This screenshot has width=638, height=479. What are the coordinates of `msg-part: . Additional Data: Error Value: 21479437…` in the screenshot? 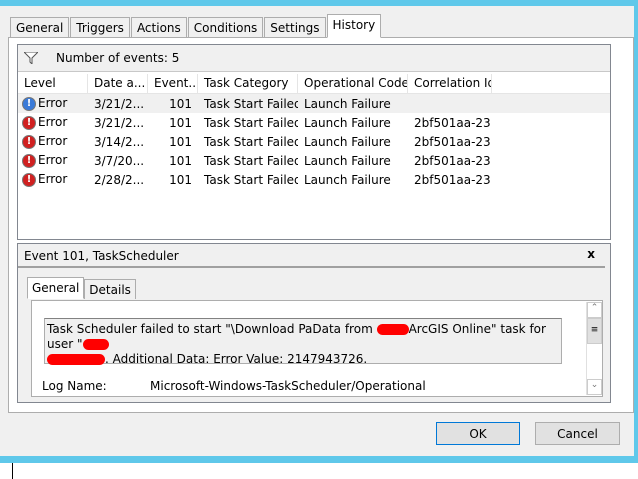 It's located at (236, 359).